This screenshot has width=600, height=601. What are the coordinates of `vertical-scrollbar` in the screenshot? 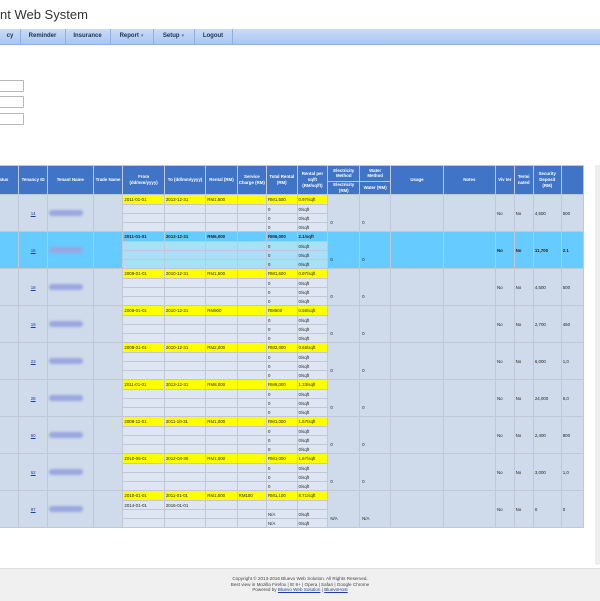 It's located at (597, 365).